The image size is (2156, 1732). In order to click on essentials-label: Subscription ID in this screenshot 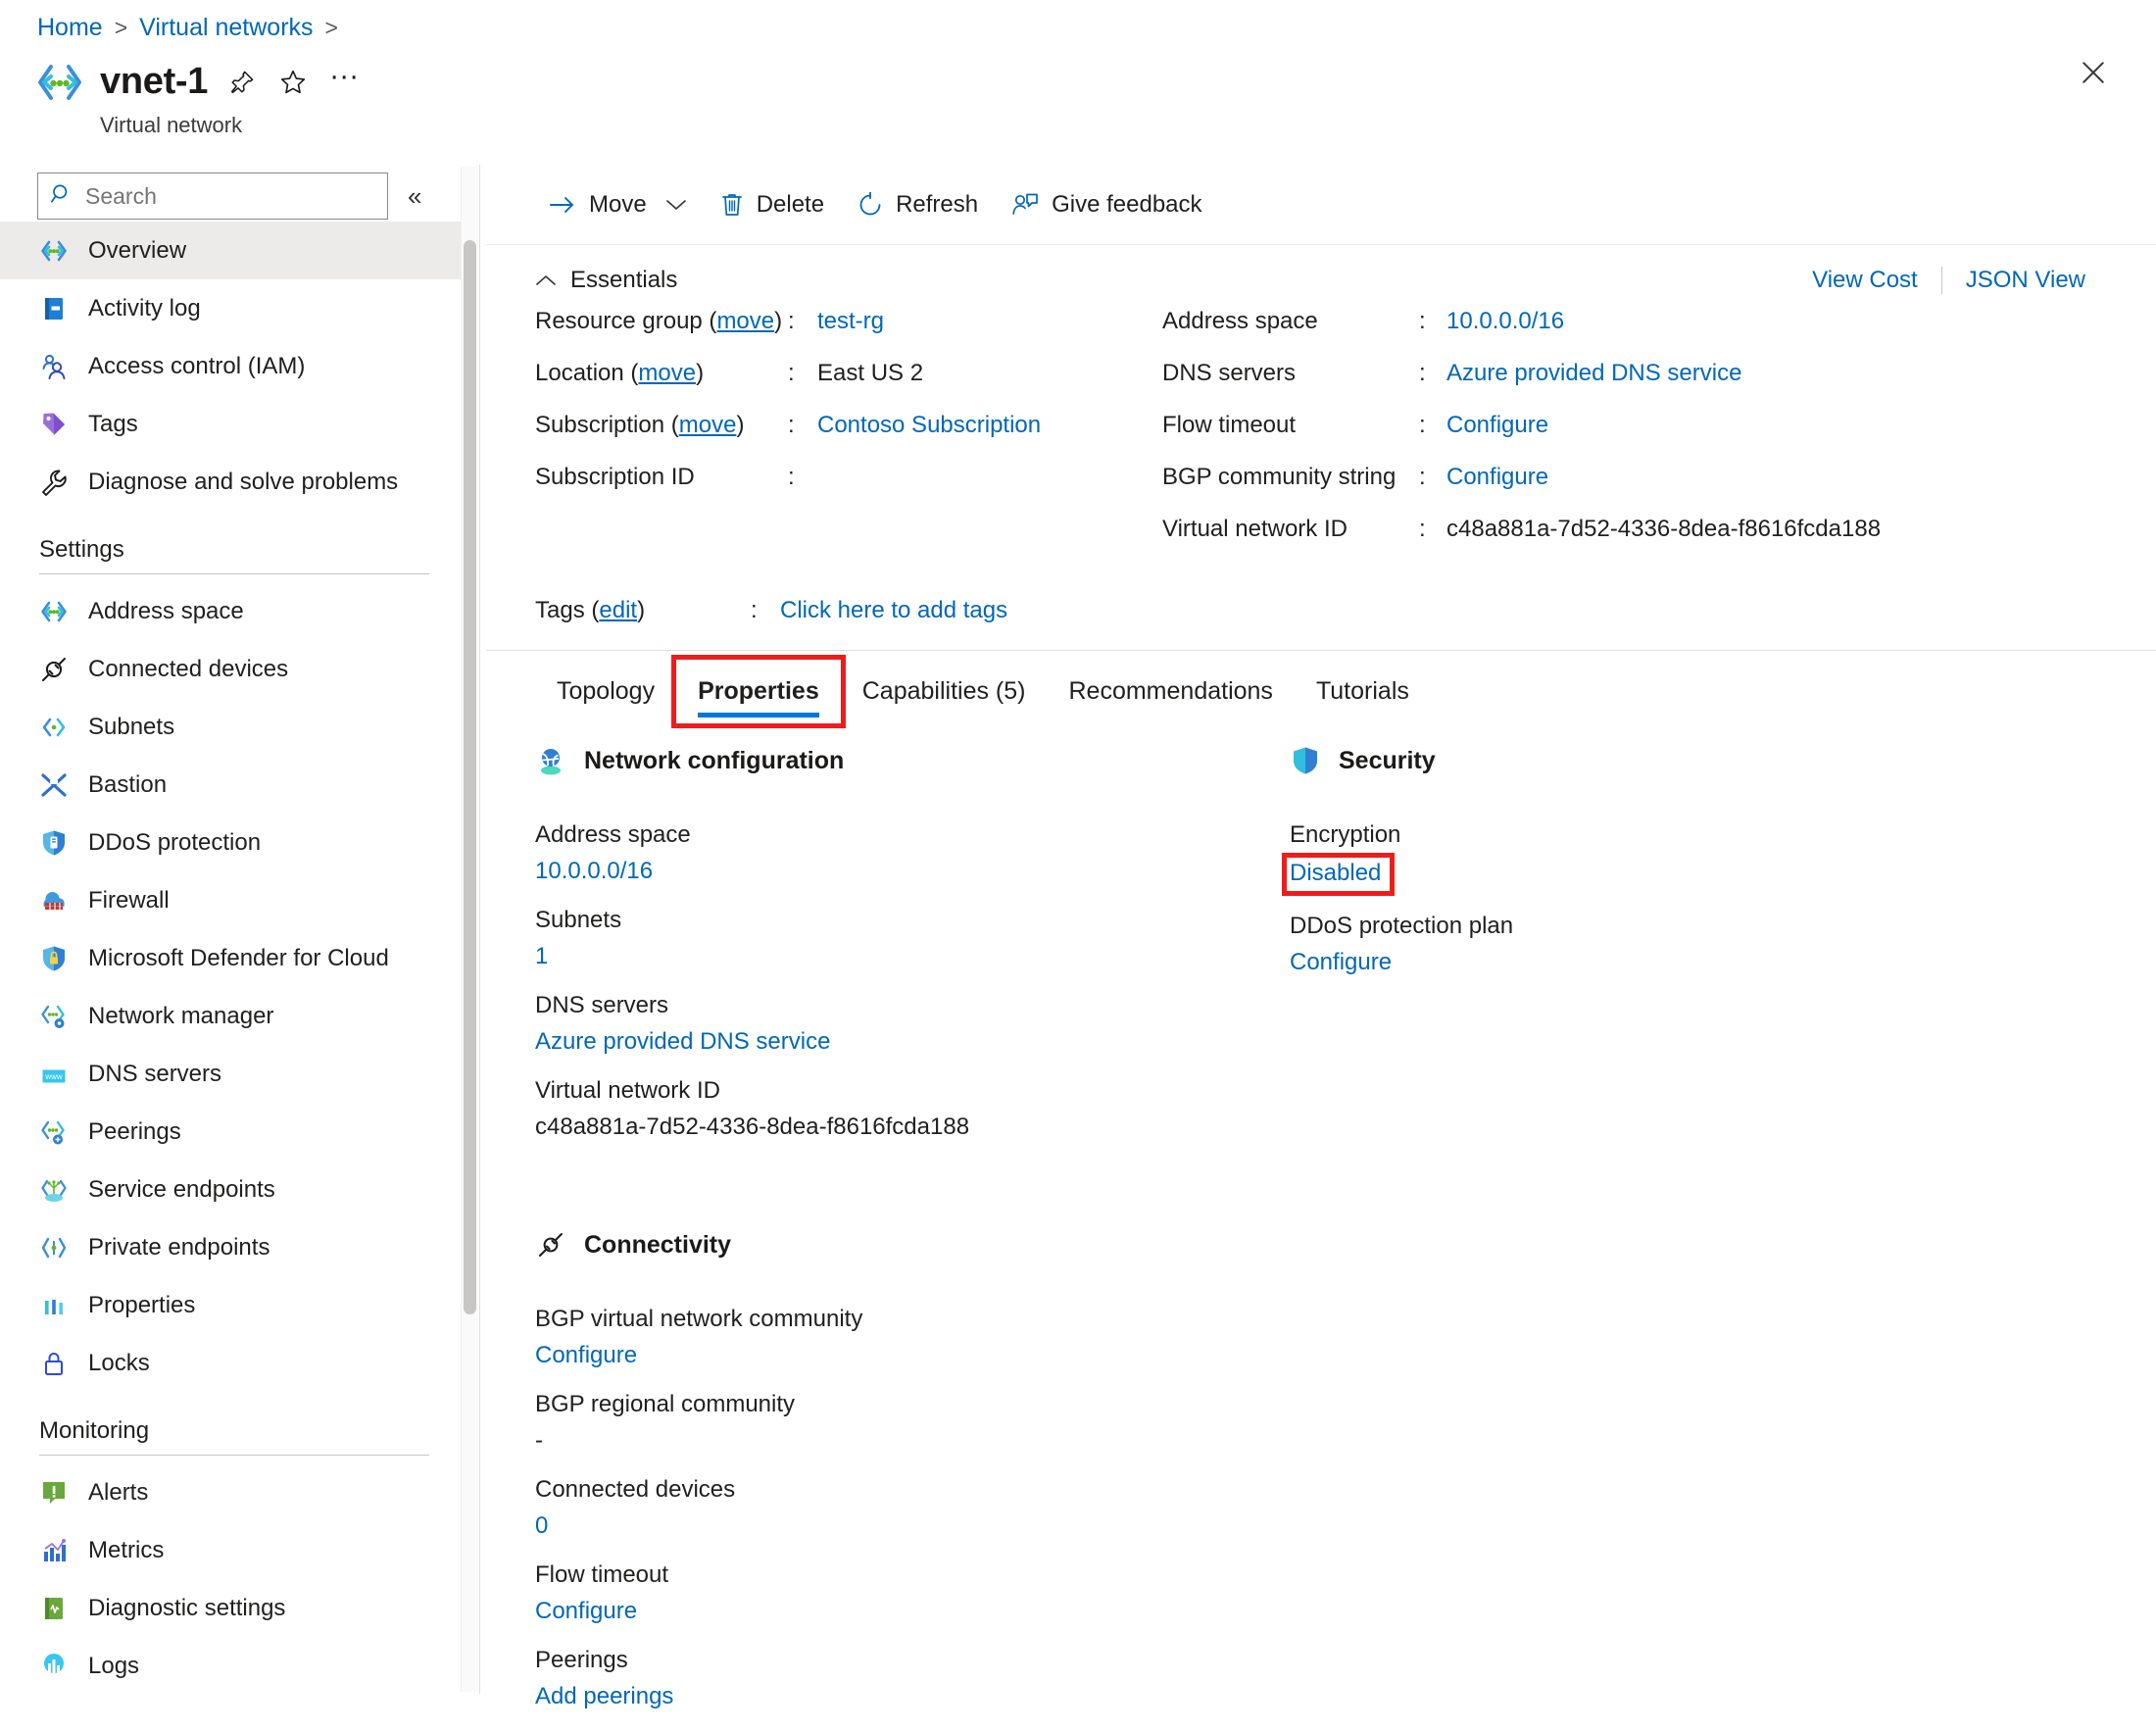, I will do `click(661, 478)`.